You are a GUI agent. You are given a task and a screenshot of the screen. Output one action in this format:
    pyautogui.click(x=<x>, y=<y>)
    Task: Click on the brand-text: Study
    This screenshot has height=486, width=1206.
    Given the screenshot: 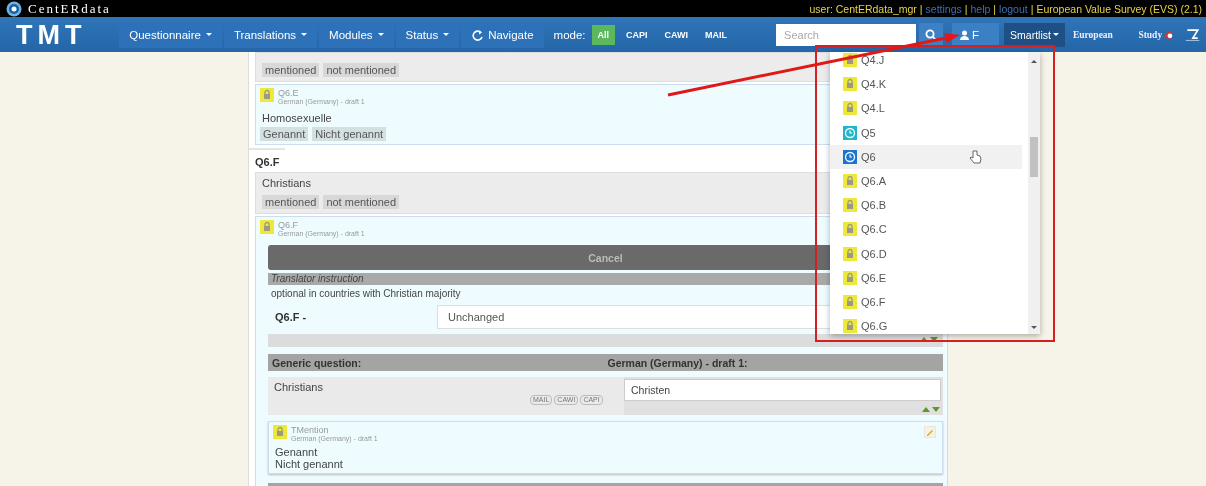 What is the action you would take?
    pyautogui.click(x=1150, y=34)
    